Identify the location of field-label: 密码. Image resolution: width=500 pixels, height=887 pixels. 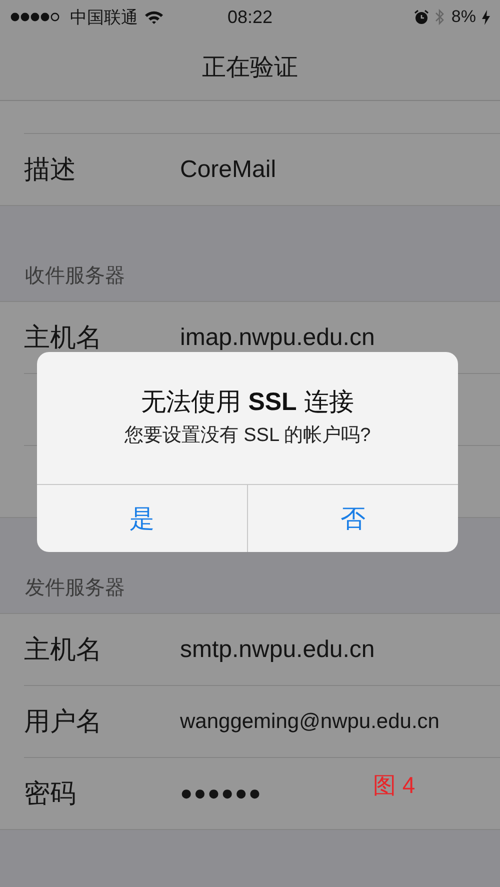
(50, 793).